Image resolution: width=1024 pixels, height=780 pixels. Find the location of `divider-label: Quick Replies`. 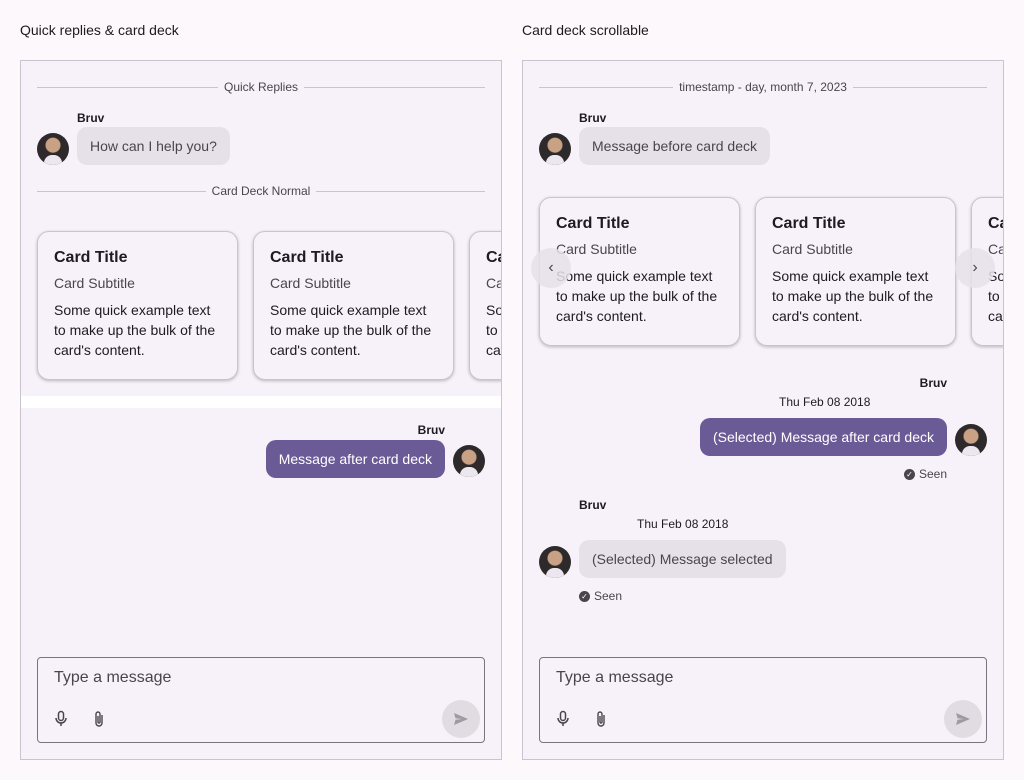

divider-label: Quick Replies is located at coordinates (261, 87).